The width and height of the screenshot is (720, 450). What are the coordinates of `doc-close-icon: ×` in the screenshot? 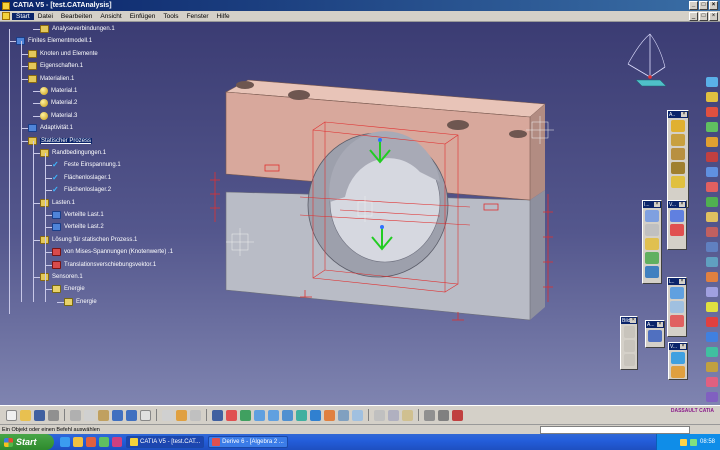 It's located at (713, 16).